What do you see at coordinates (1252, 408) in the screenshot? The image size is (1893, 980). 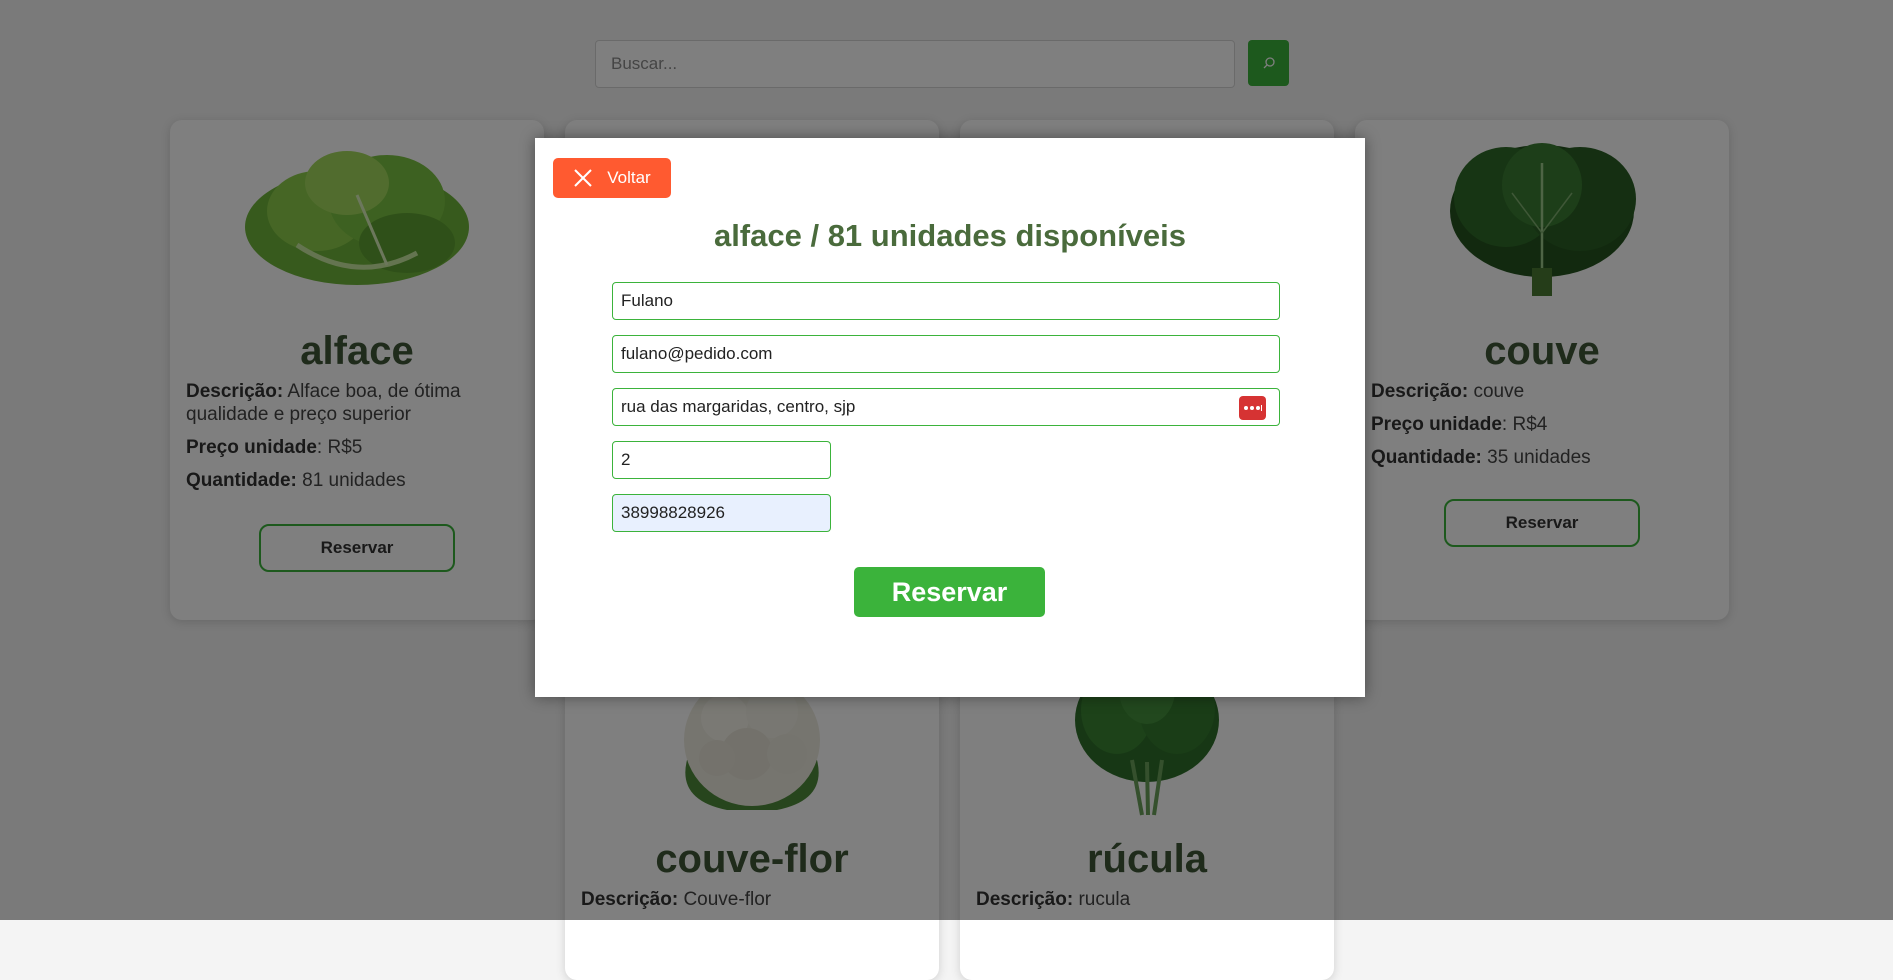 I see `password-manager-icon` at bounding box center [1252, 408].